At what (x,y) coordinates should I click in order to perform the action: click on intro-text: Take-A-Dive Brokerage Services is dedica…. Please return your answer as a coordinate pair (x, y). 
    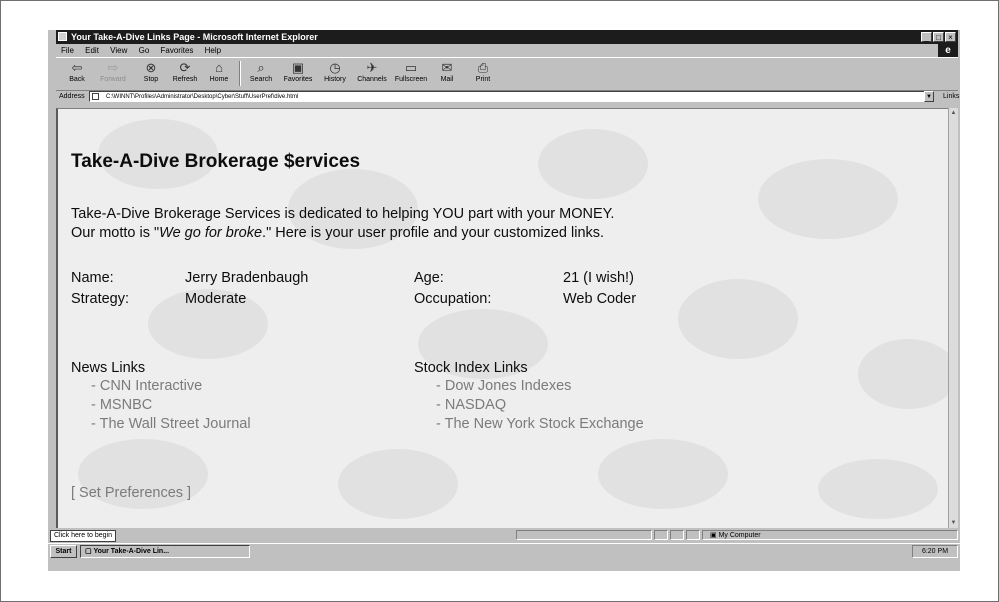
    Looking at the image, I should click on (342, 224).